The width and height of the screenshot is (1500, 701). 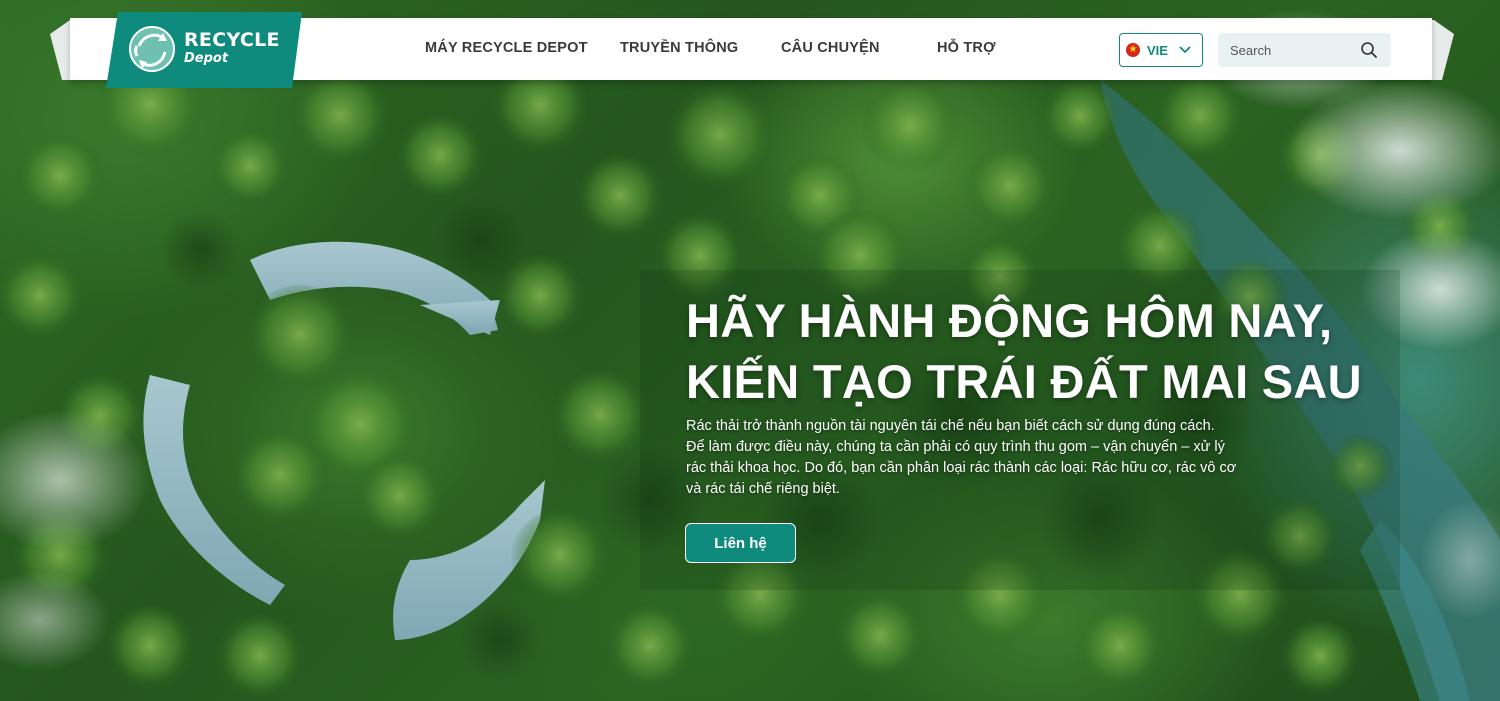 What do you see at coordinates (966, 48) in the screenshot?
I see `nav-item-ho-tro: HỖ TRỢ` at bounding box center [966, 48].